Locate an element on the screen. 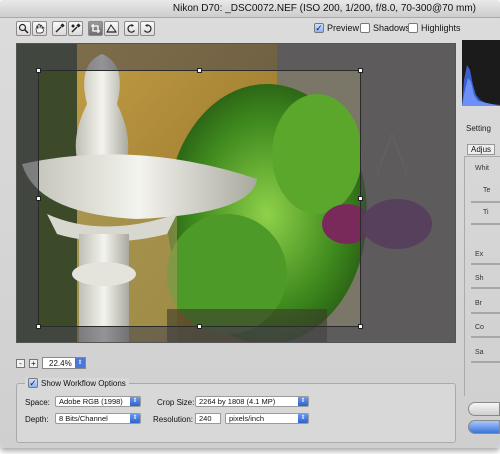 Image resolution: width=500 pixels, height=454 pixels. preview-checkbox: ✓ Preview is located at coordinates (336, 28).